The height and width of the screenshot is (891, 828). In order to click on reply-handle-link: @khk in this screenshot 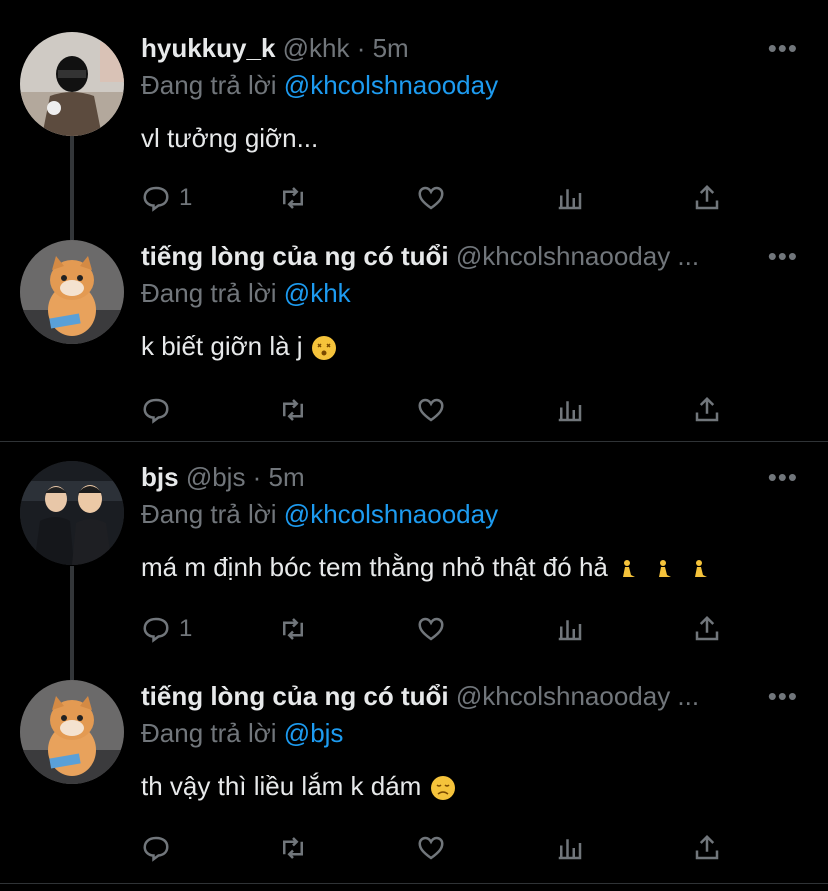, I will do `click(317, 293)`.